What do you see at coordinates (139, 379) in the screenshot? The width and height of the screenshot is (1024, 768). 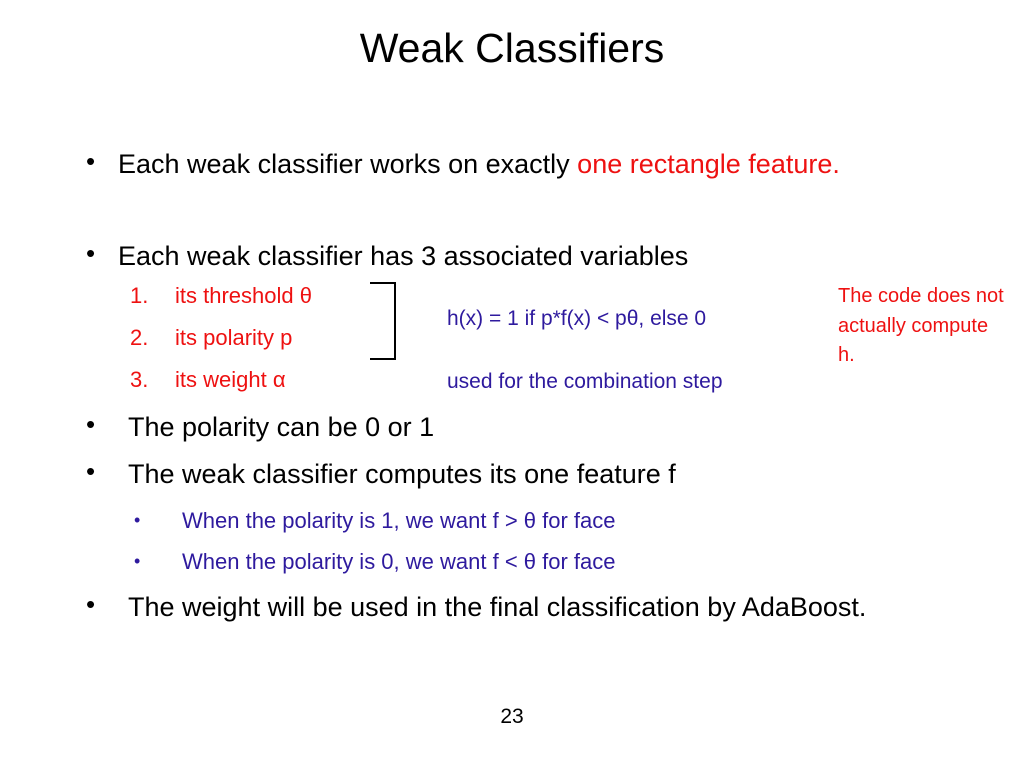 I see `numbered-list-marker: 3.` at bounding box center [139, 379].